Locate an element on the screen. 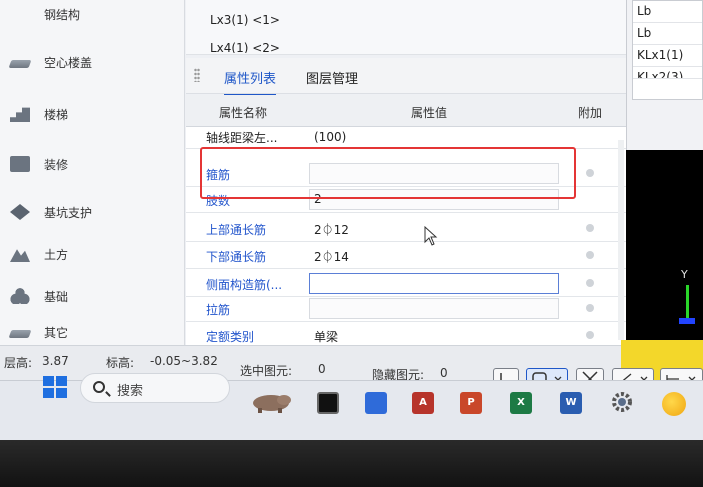 Image resolution: width=703 pixels, height=487 pixels. sidebar-item-label: 基础 is located at coordinates (56, 296).